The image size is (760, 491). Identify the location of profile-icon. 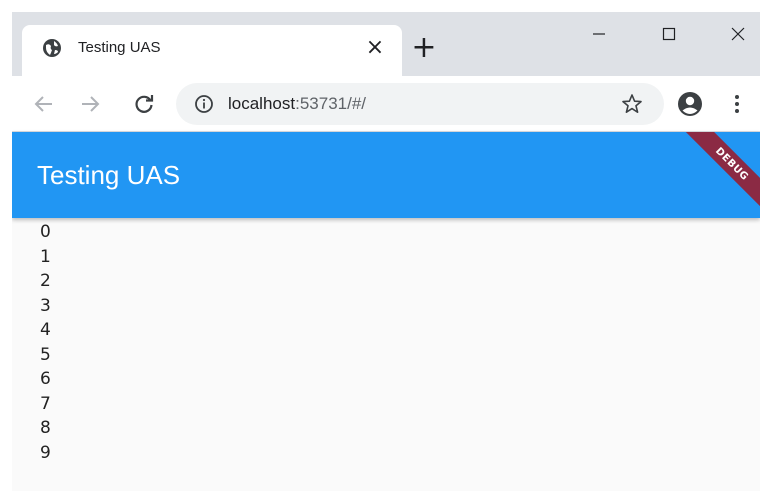
(690, 104).